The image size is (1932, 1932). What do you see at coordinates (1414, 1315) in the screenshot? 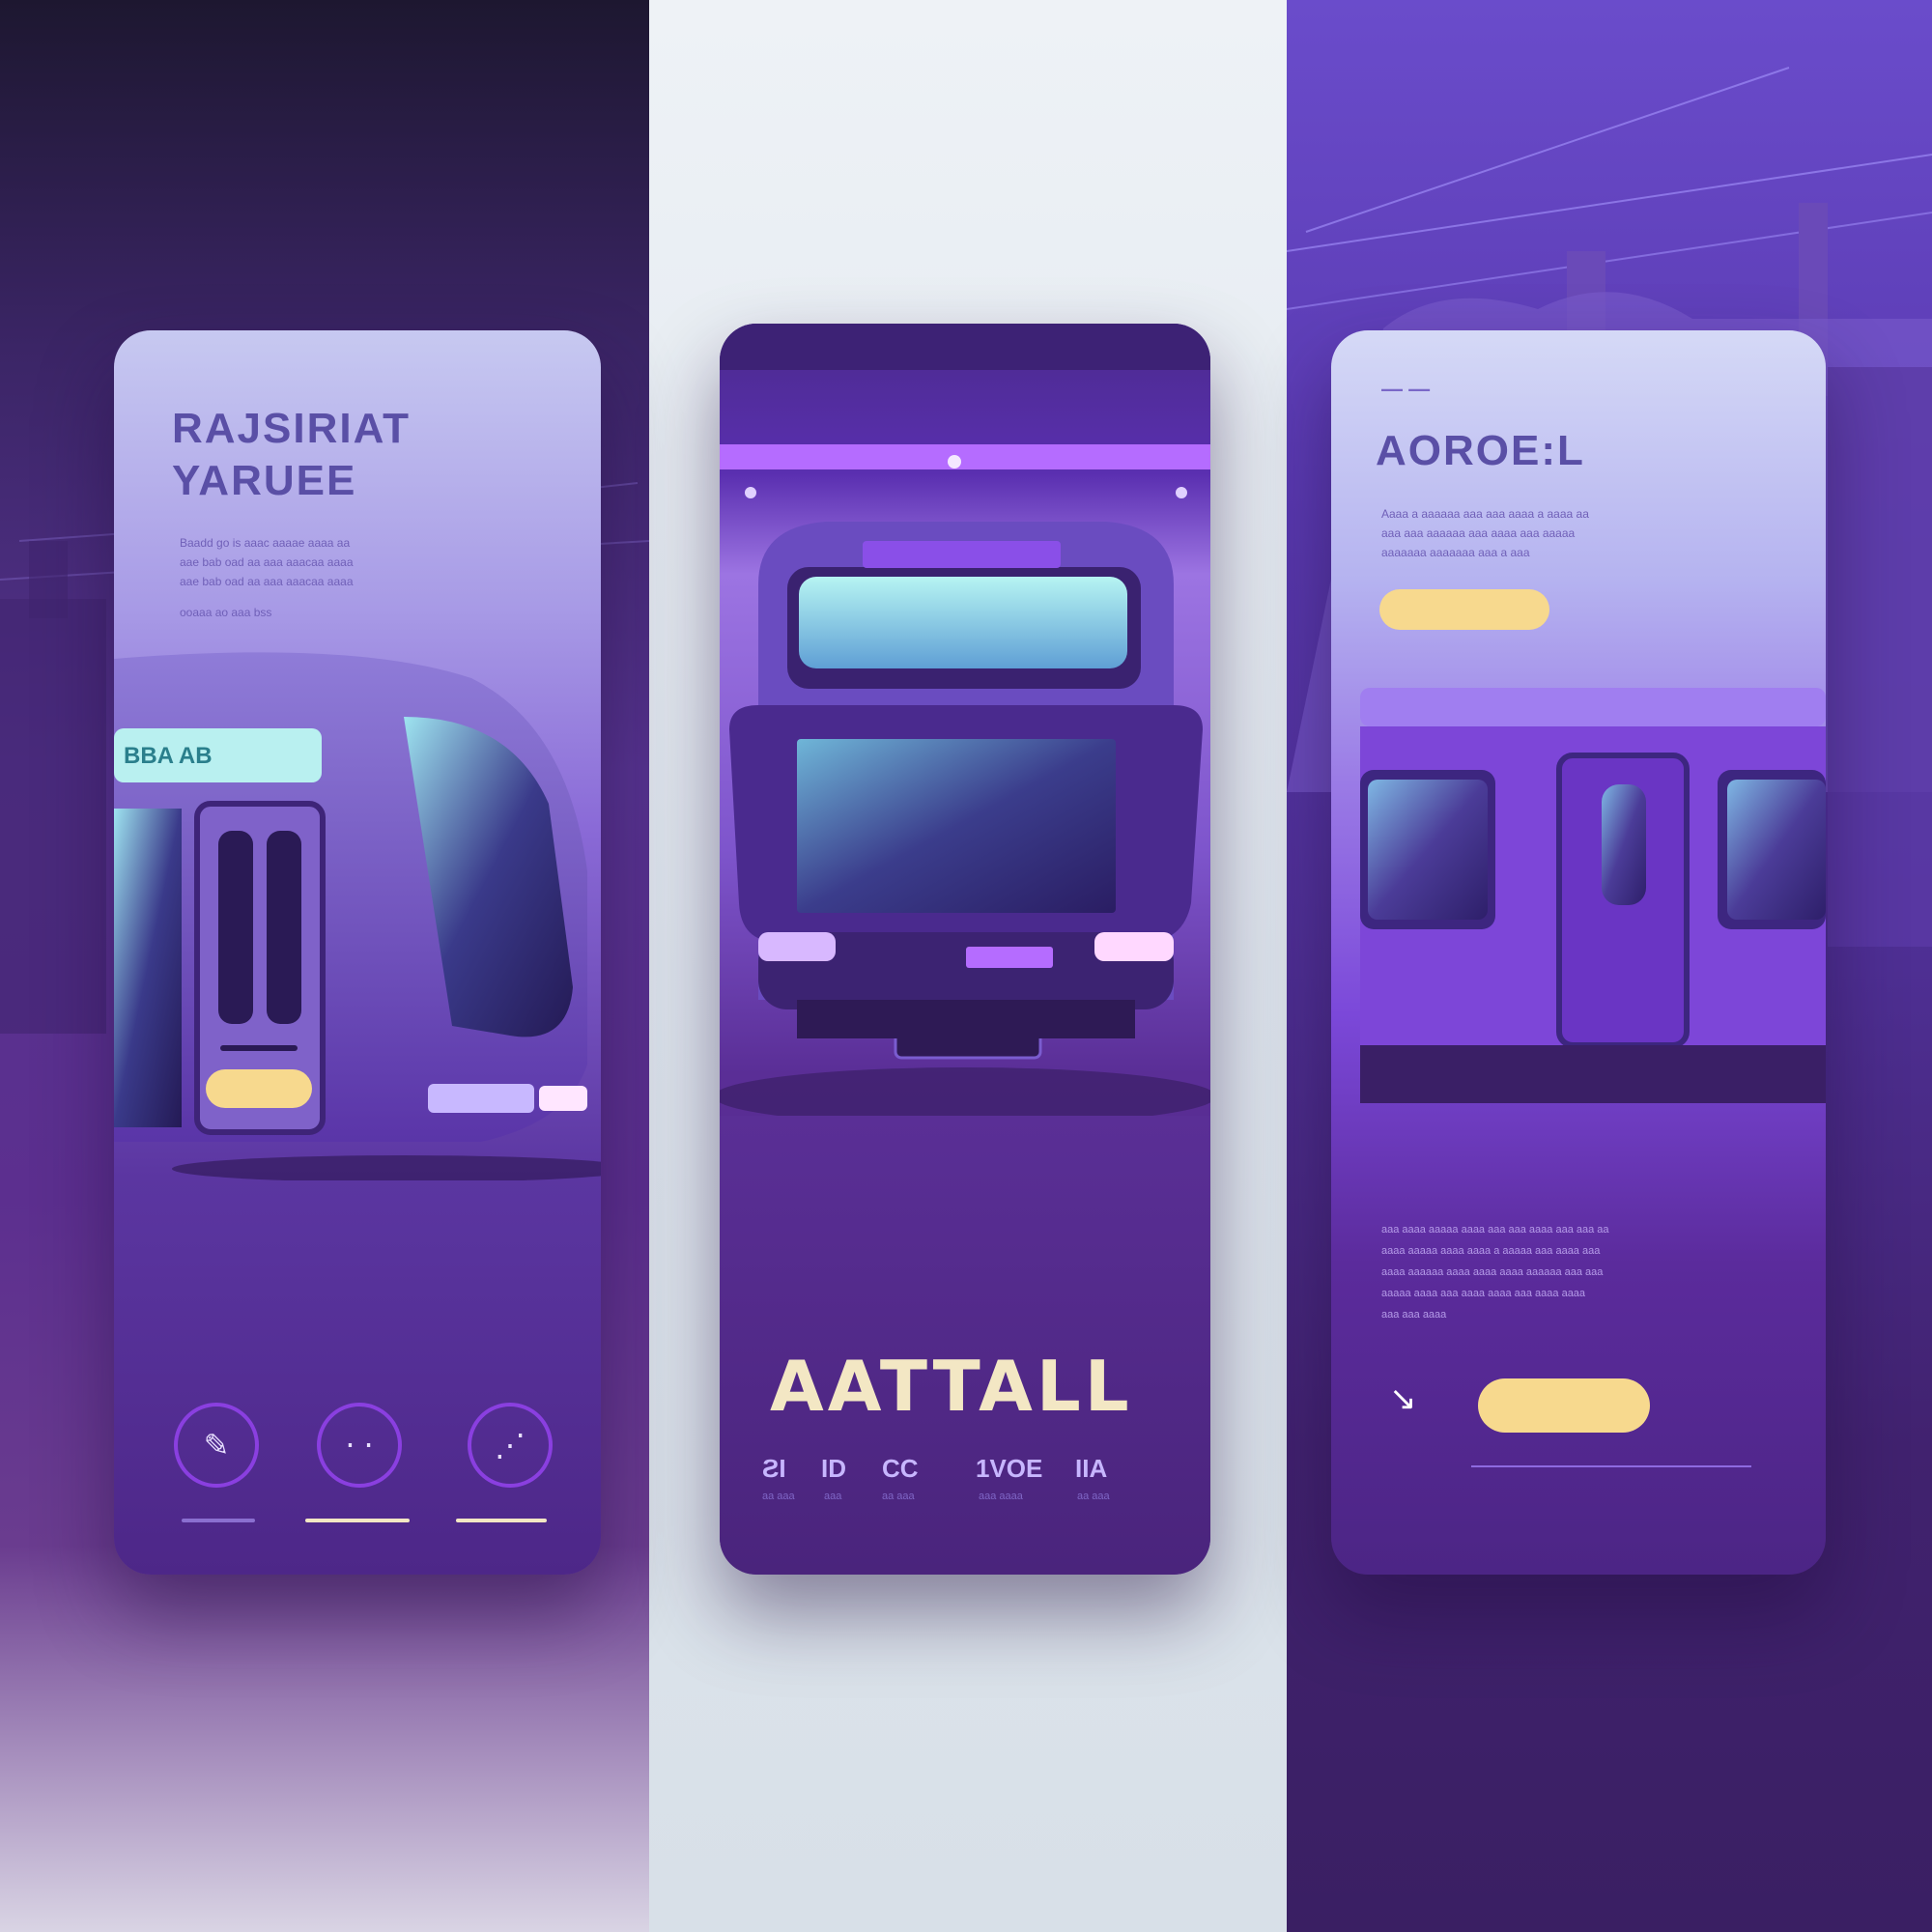
I see `card3-lower-line: aaa aaa aaaa` at bounding box center [1414, 1315].